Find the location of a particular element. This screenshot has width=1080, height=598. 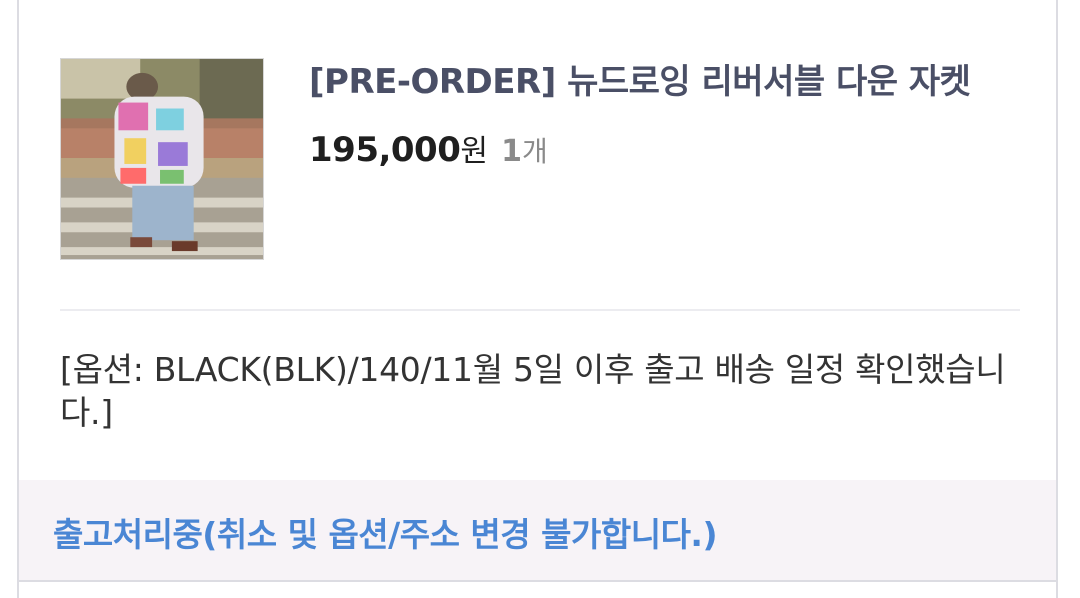

price-row: 195,000원 1개 is located at coordinates (428, 153).